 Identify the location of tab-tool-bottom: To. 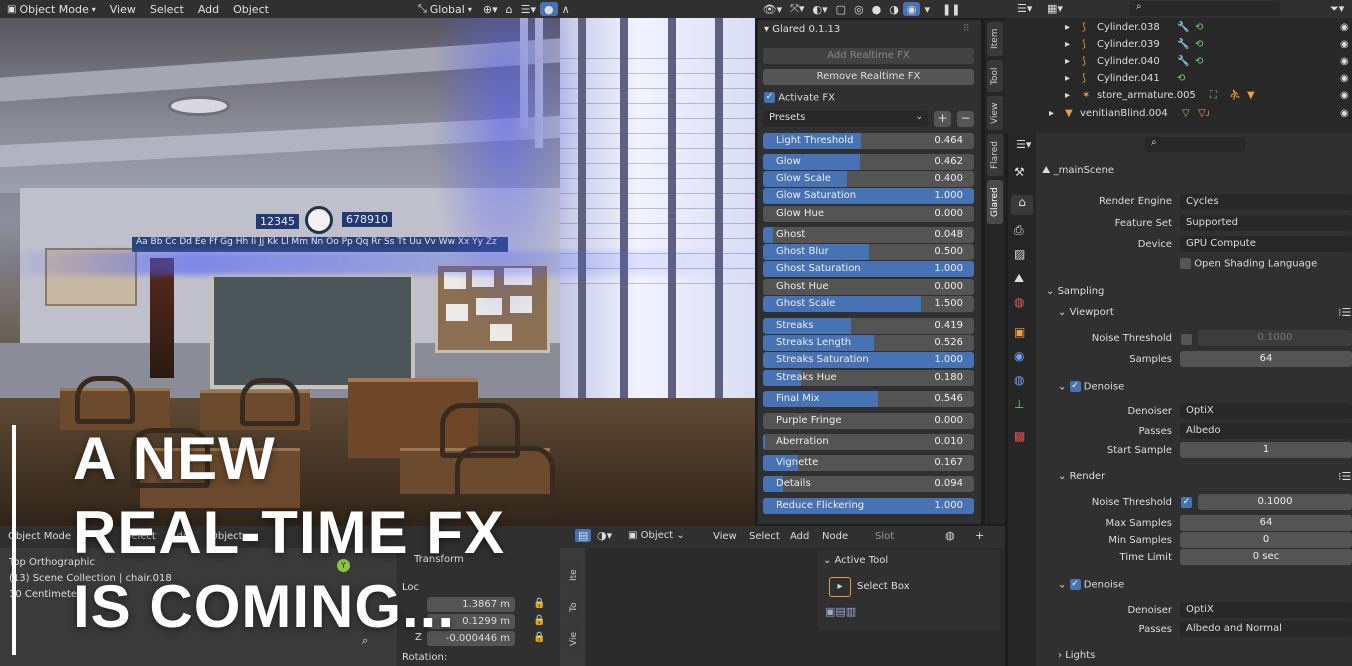
(574, 607).